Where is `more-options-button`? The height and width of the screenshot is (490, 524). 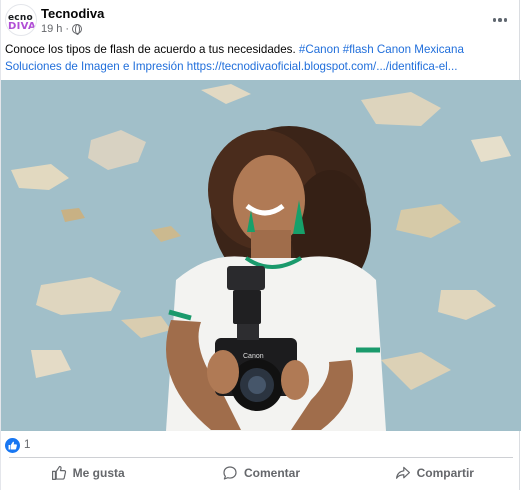
more-options-button is located at coordinates (500, 20).